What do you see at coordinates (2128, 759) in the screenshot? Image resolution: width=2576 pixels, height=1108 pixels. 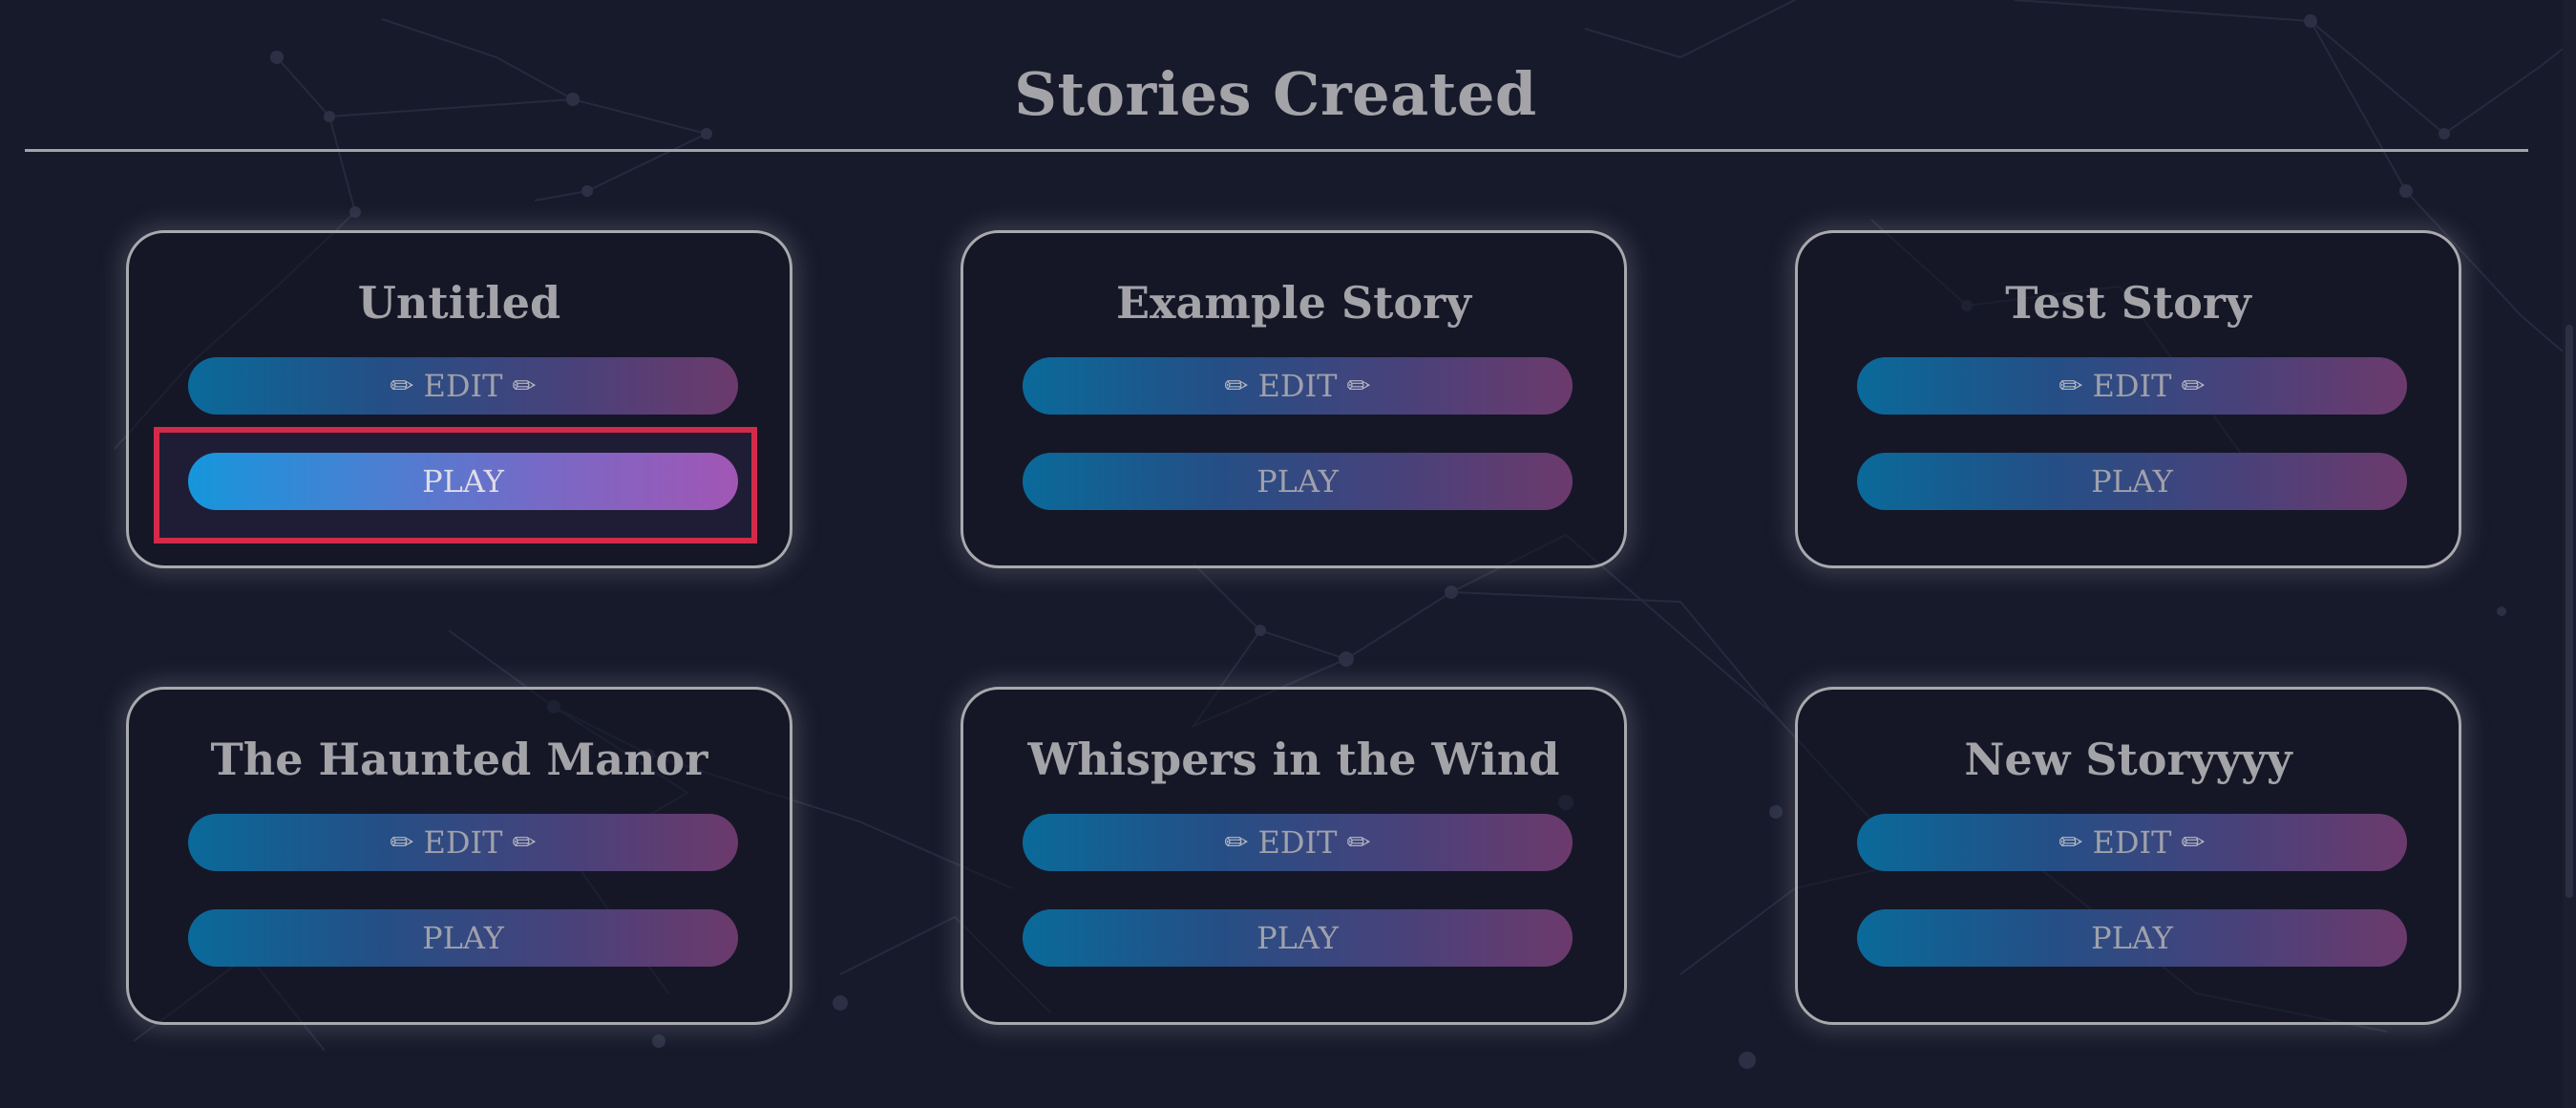 I see `story-title: New Storyyyy` at bounding box center [2128, 759].